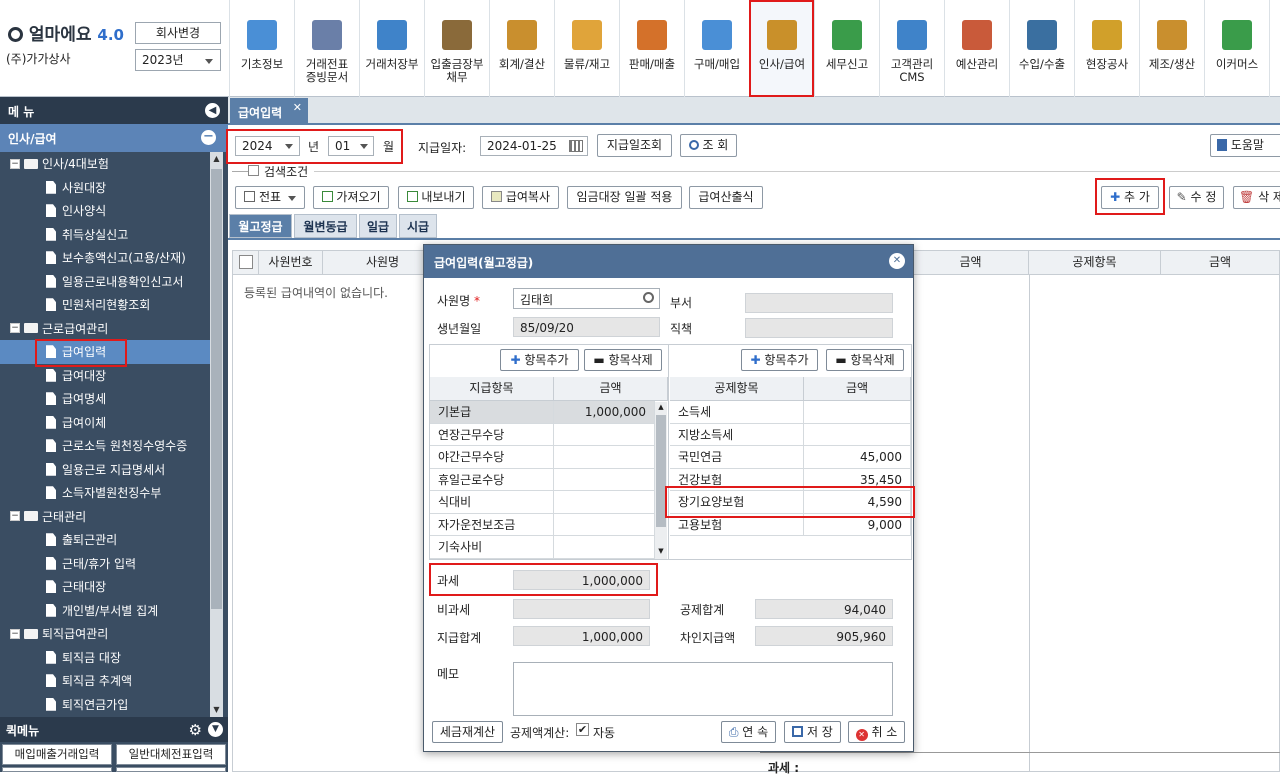 This screenshot has height=776, width=1280. What do you see at coordinates (624, 197) in the screenshot?
I see `apply-wage-ledger-button: 임금대장 일괄 적용` at bounding box center [624, 197].